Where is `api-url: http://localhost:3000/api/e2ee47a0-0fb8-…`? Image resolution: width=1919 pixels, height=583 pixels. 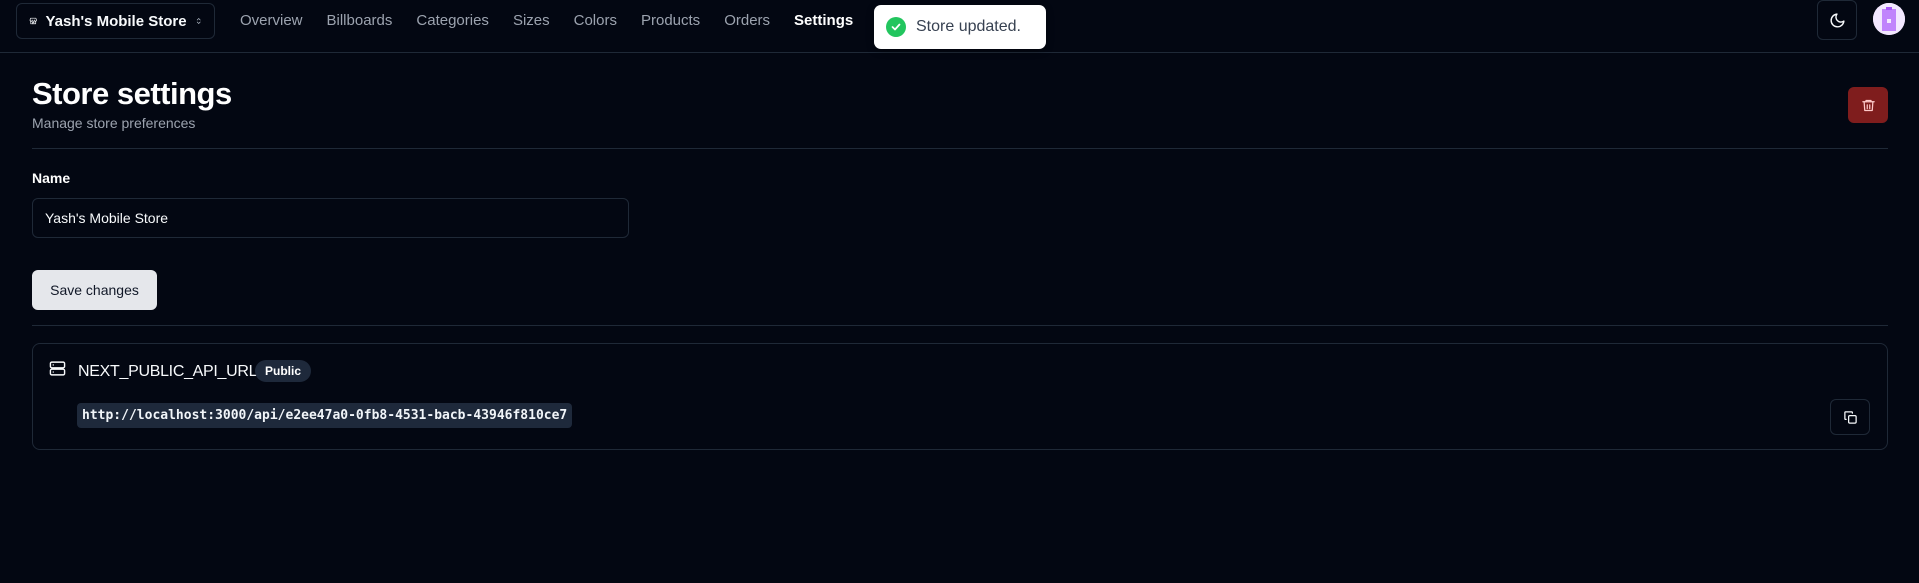
api-url: http://localhost:3000/api/e2ee47a0-0fb8-… is located at coordinates (325, 415).